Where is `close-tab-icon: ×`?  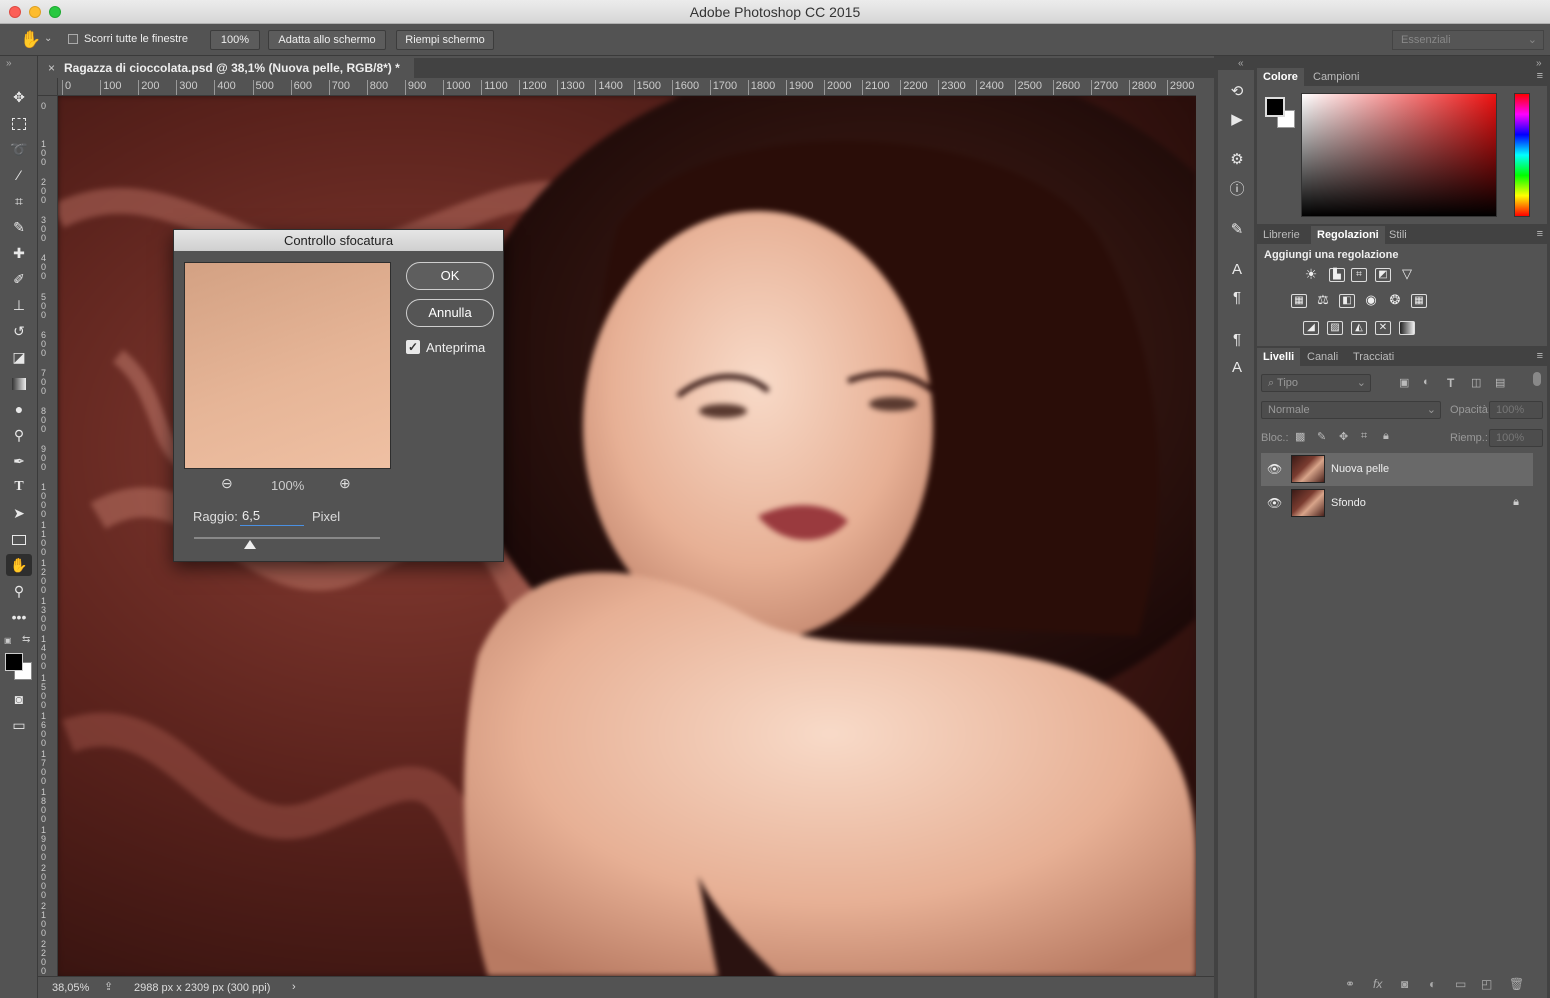
close-tab-icon: × is located at coordinates (51, 68).